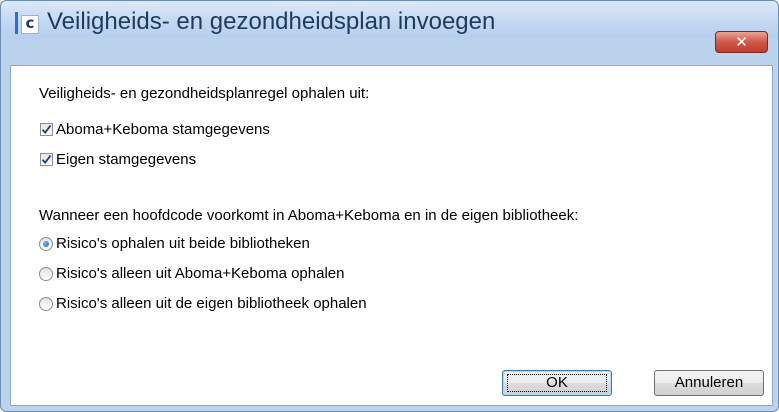  I want to click on checkbox-eigen-stamgegevens, so click(46, 159).